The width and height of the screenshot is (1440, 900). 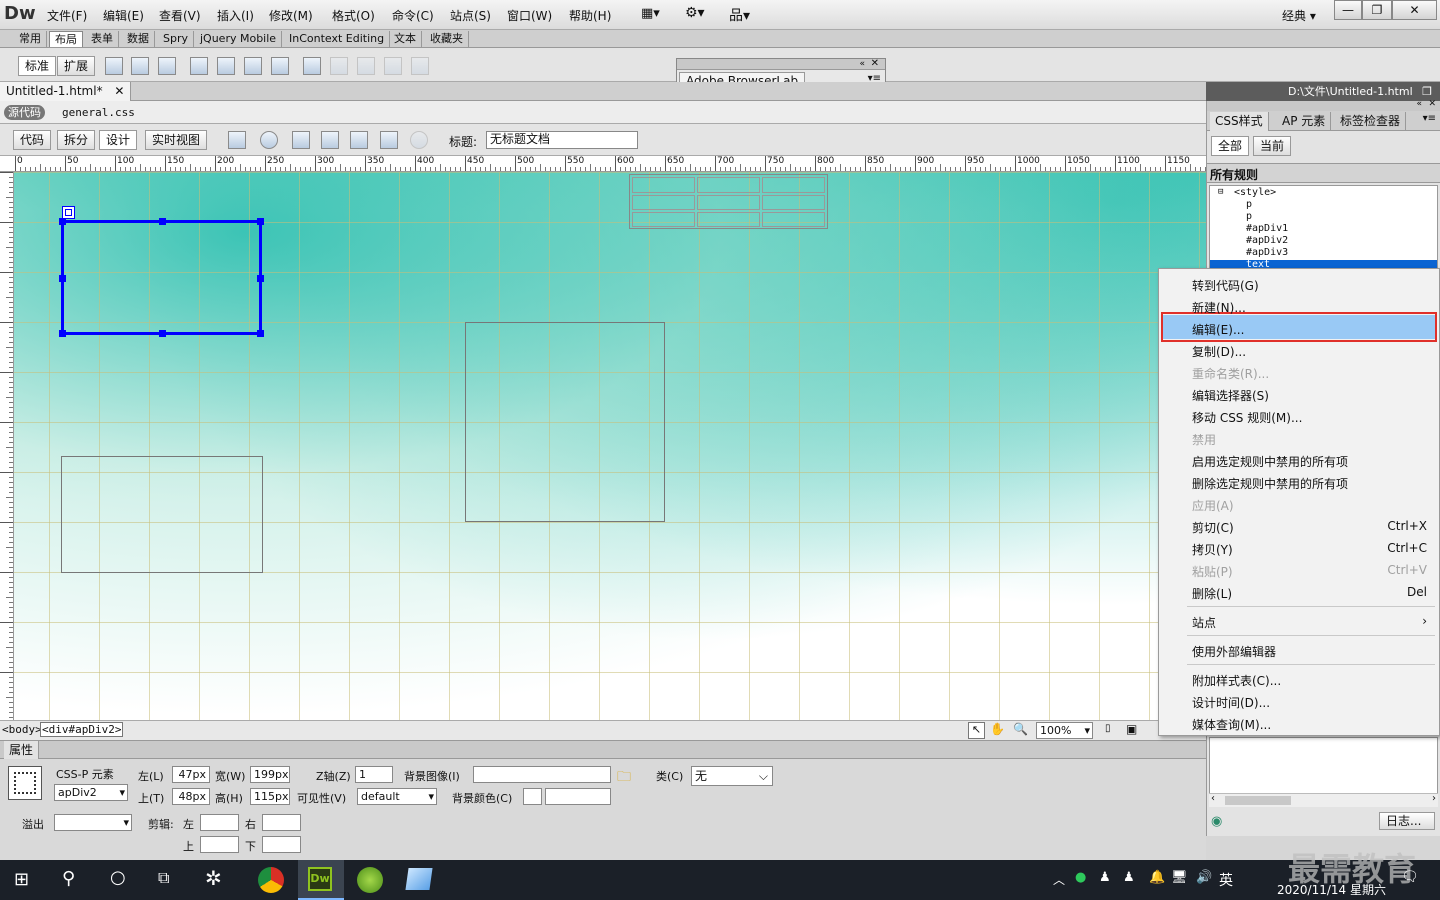 I want to click on restore-button: ❐, so click(x=1377, y=10).